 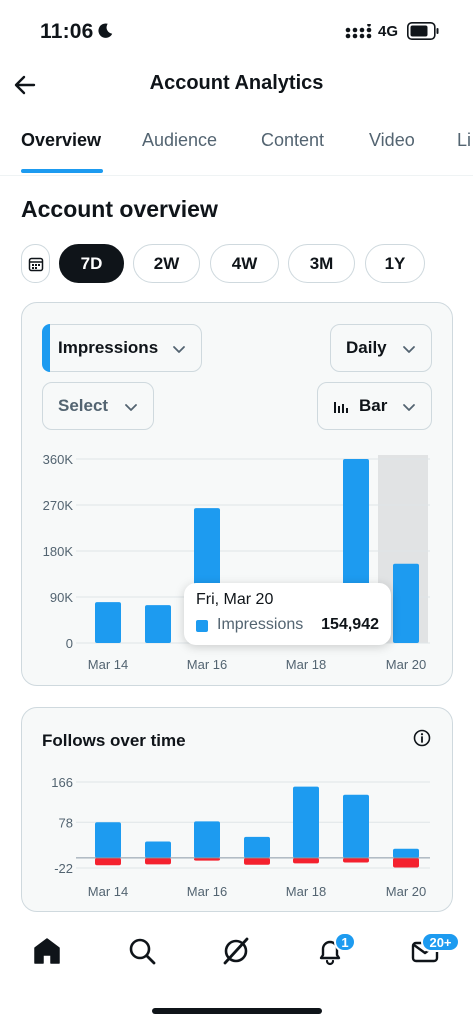 I want to click on calendar-icon, so click(x=36, y=264).